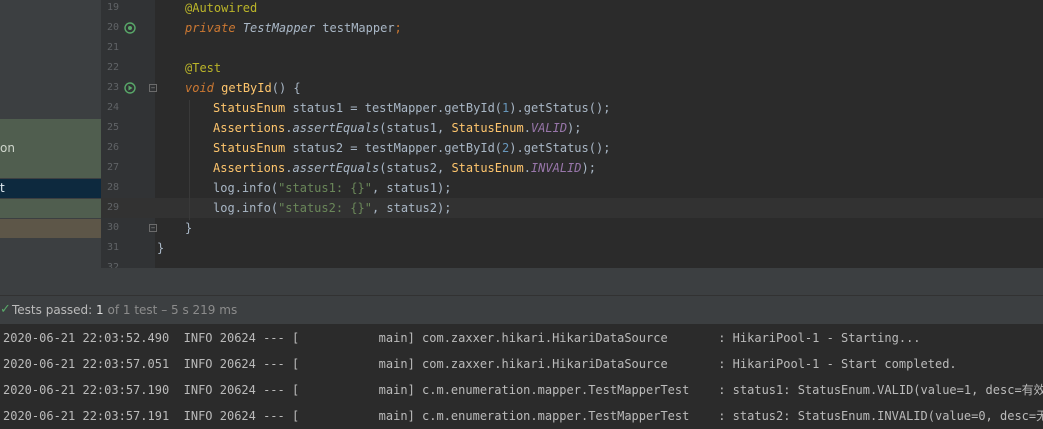 The height and width of the screenshot is (429, 1043). I want to click on code-line-31: 31 }, so click(572, 248).